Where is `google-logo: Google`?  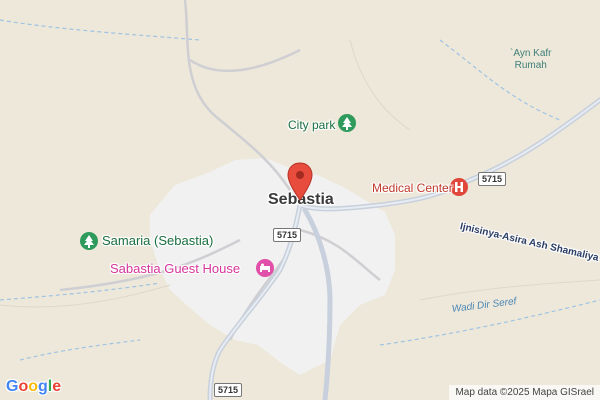 google-logo: Google is located at coordinates (33, 387).